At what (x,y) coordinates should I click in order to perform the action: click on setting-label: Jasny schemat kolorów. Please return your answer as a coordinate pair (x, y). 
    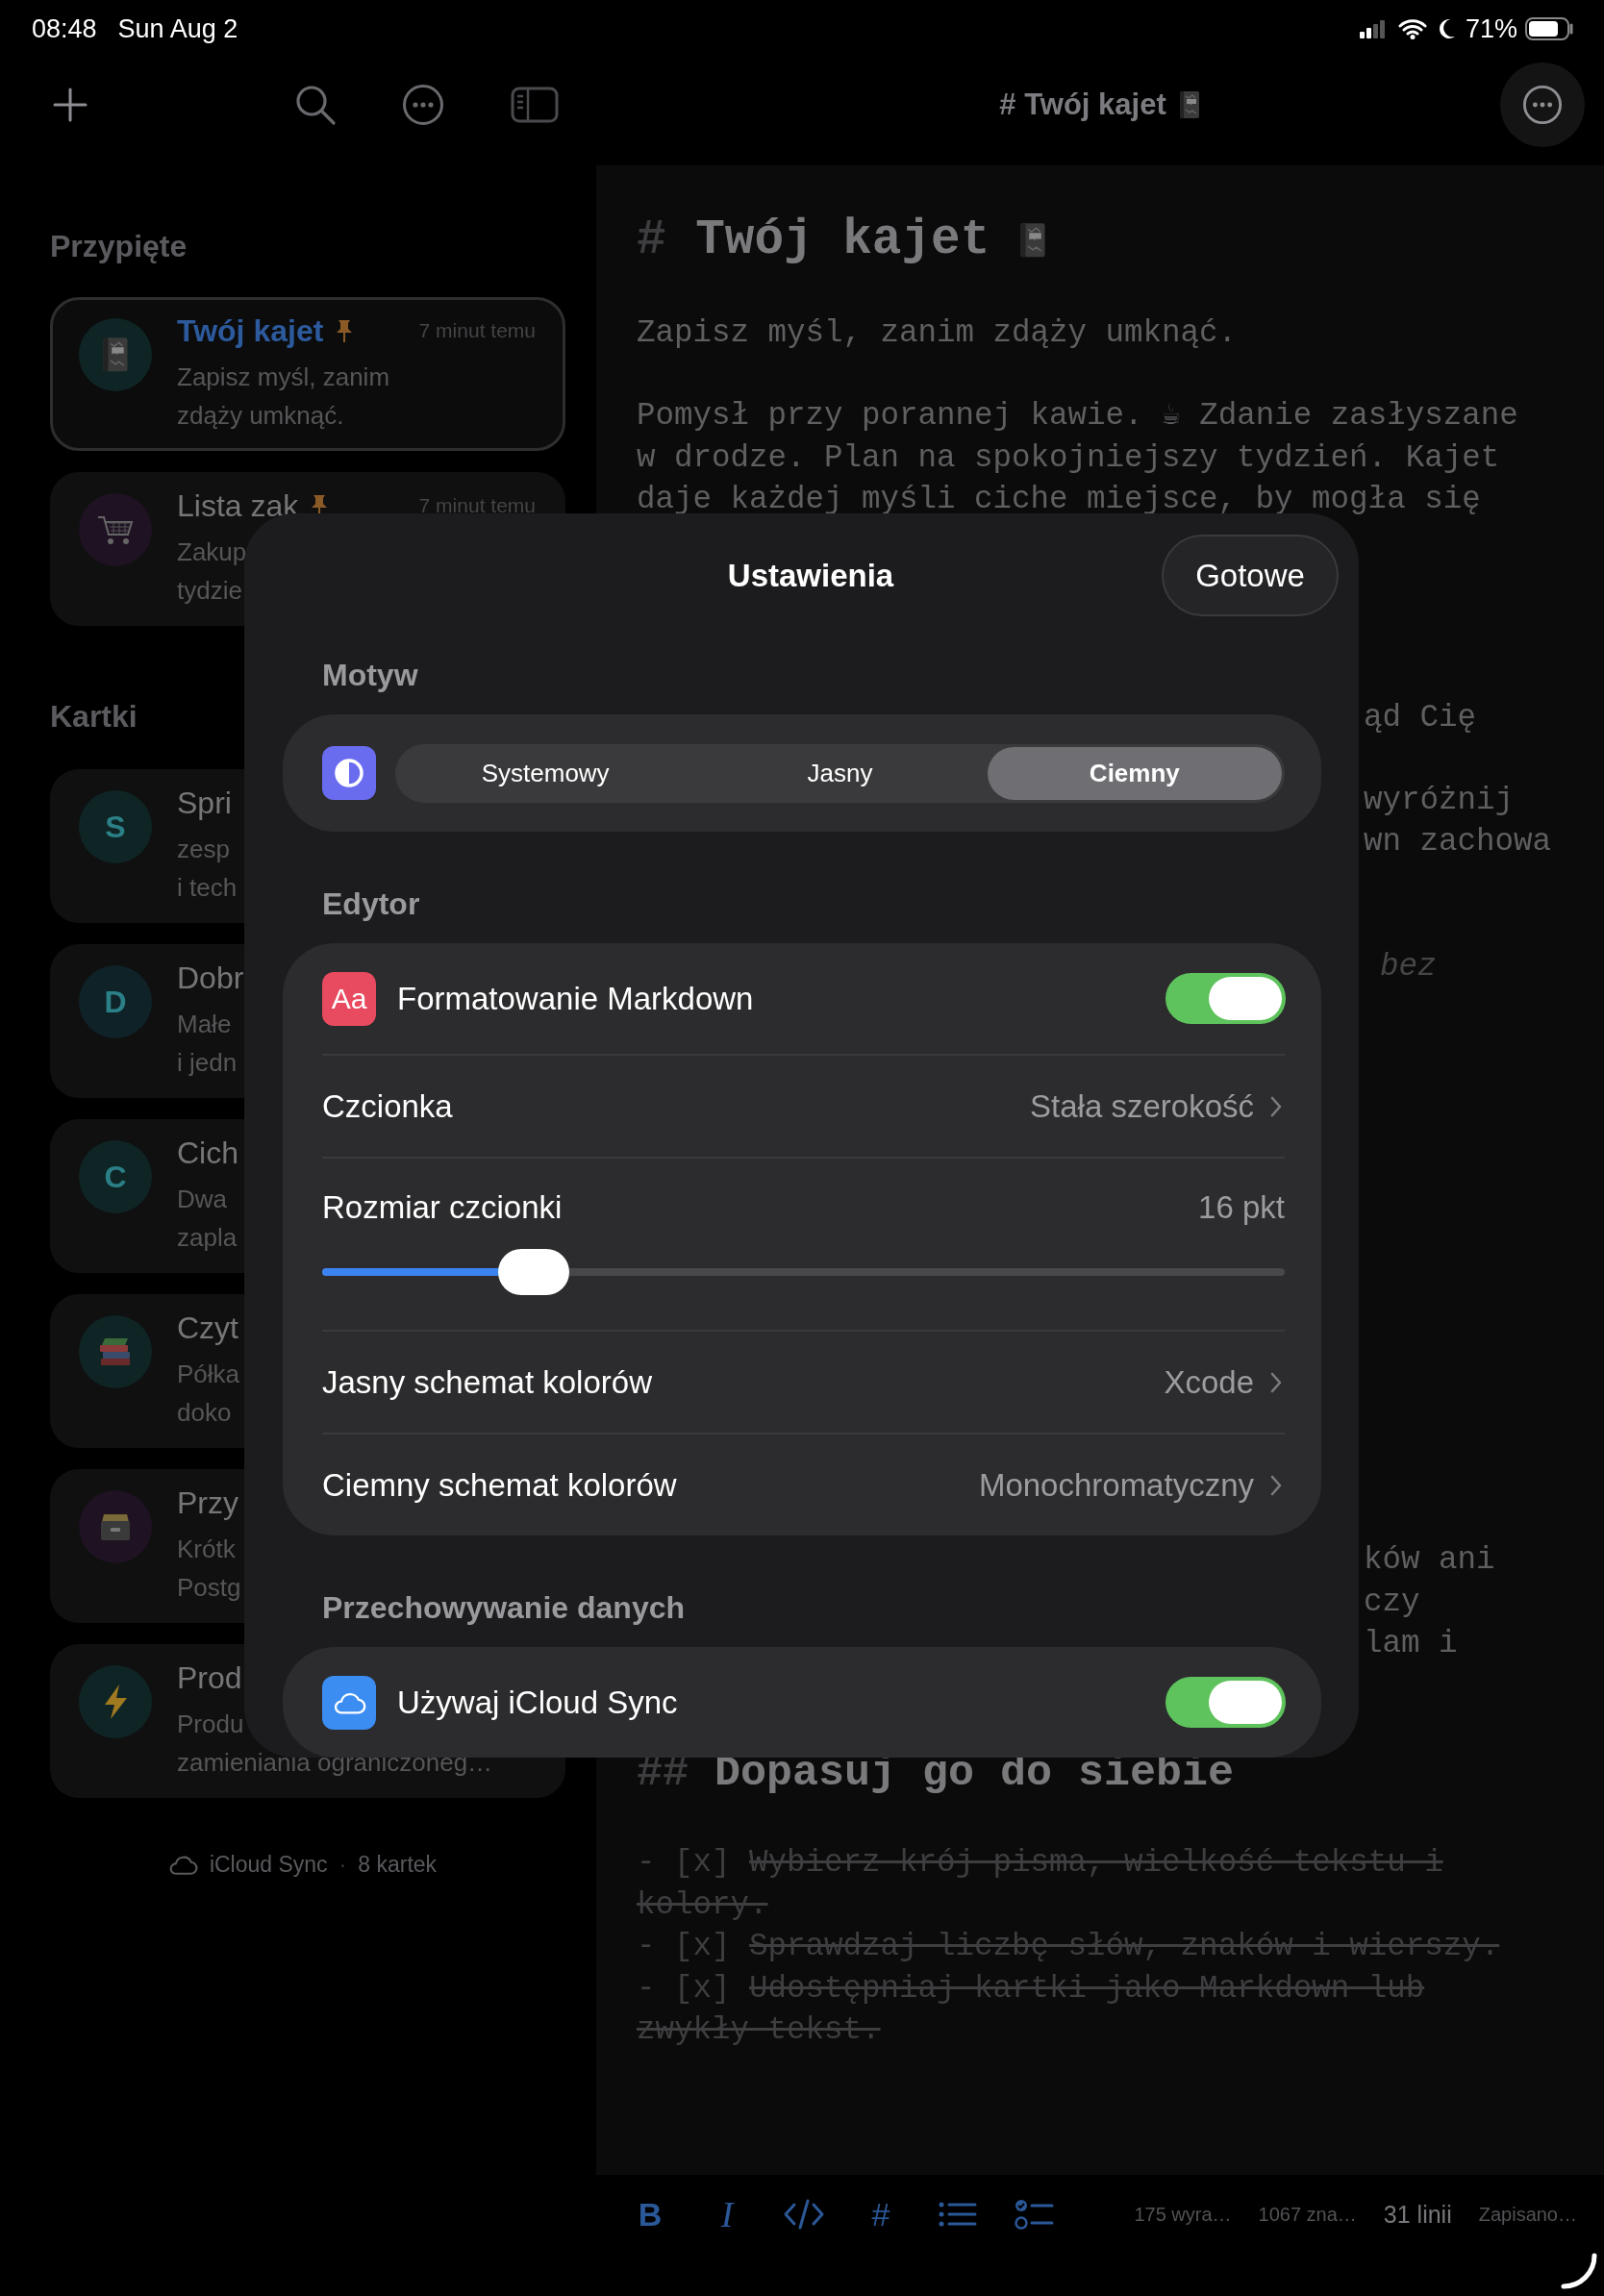
    Looking at the image, I should click on (487, 1382).